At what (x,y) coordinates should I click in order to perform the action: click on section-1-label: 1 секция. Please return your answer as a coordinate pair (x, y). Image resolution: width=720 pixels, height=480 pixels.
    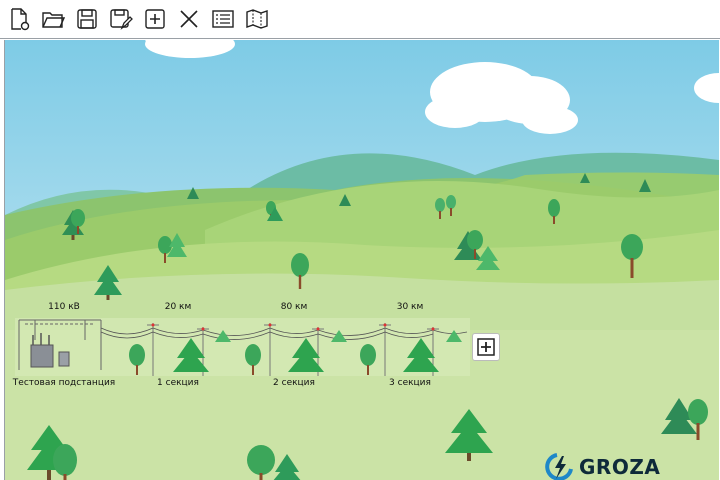
    Looking at the image, I should click on (178, 383).